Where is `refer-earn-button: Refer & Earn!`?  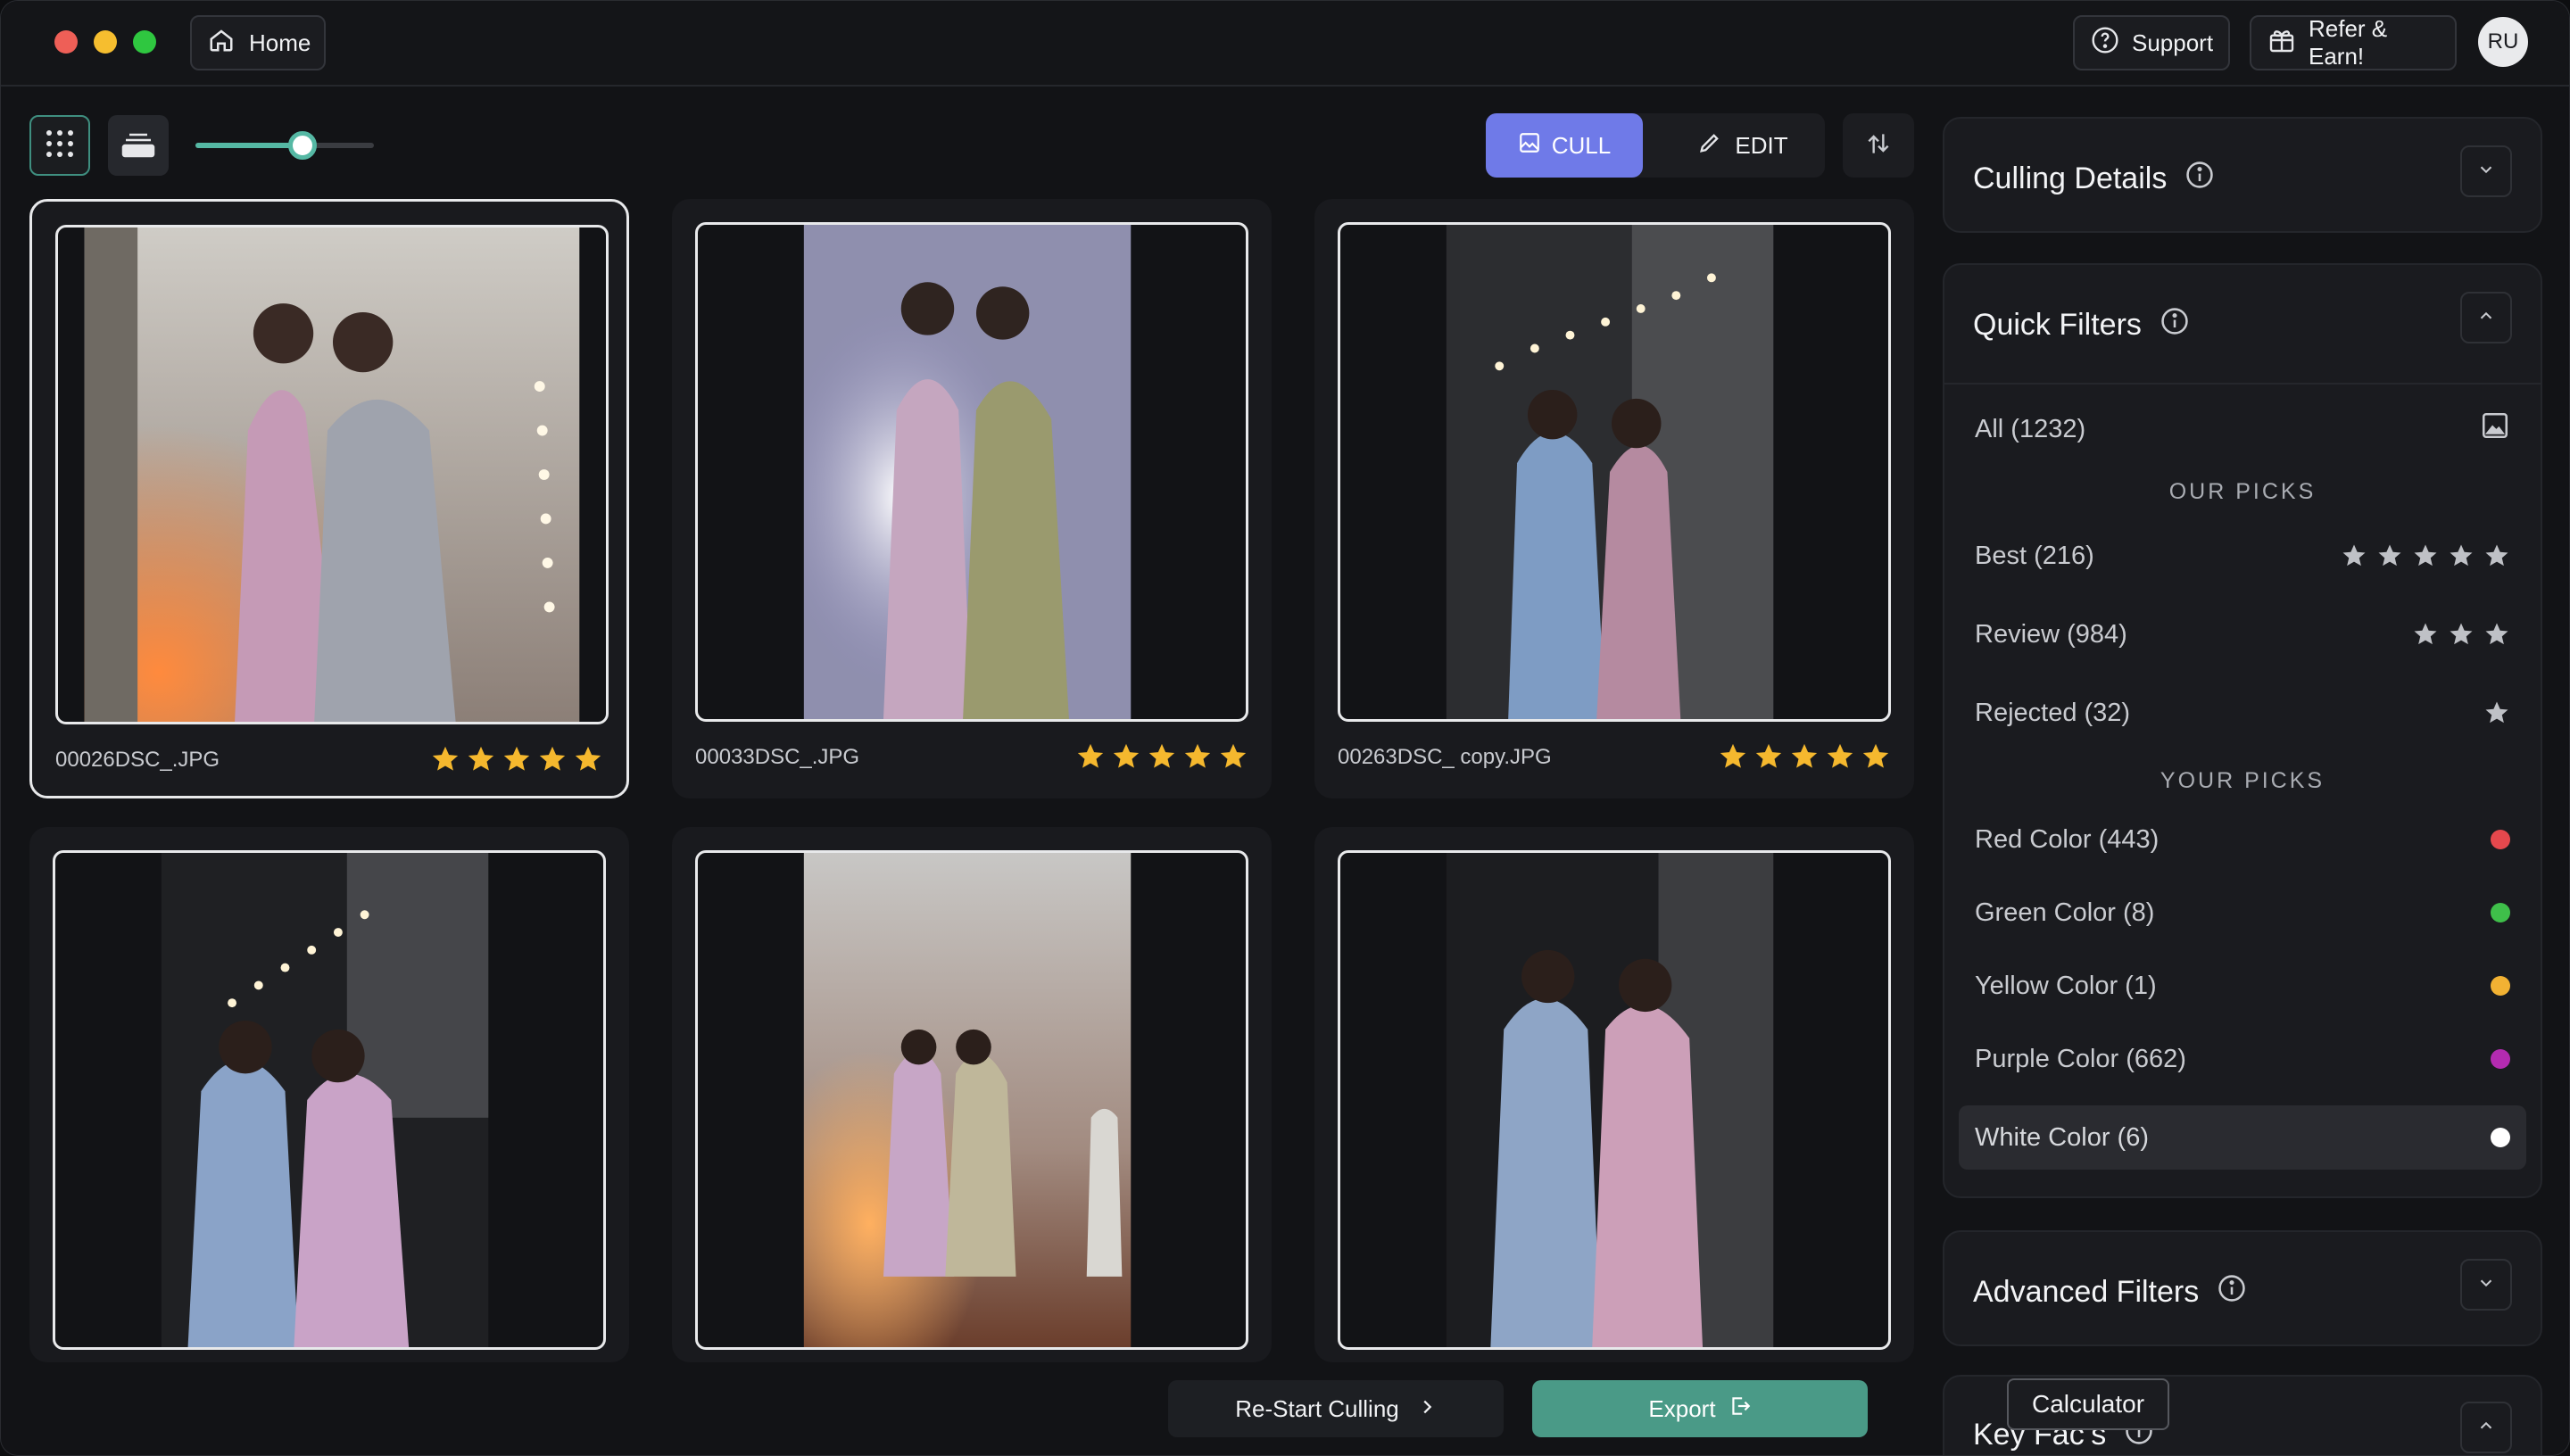 refer-earn-button: Refer & Earn! is located at coordinates (2353, 42).